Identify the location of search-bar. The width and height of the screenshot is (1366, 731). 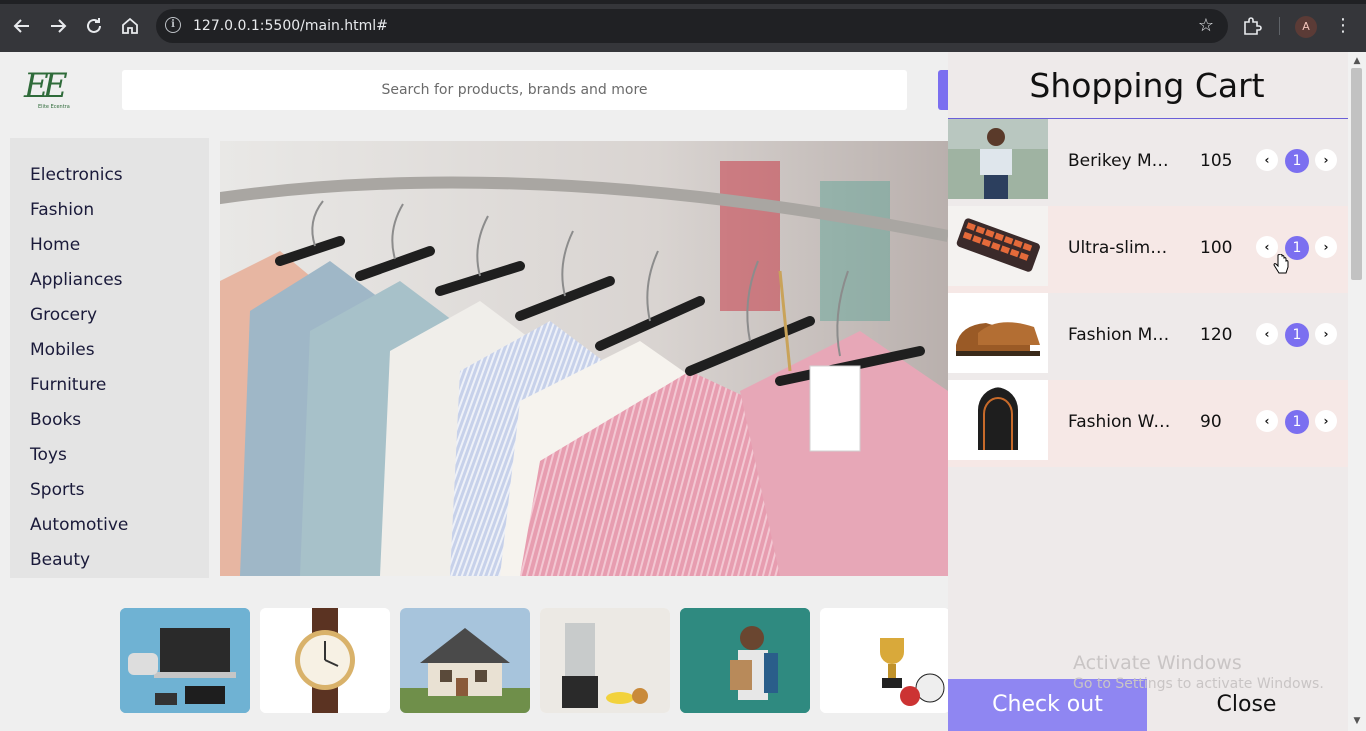
(514, 90).